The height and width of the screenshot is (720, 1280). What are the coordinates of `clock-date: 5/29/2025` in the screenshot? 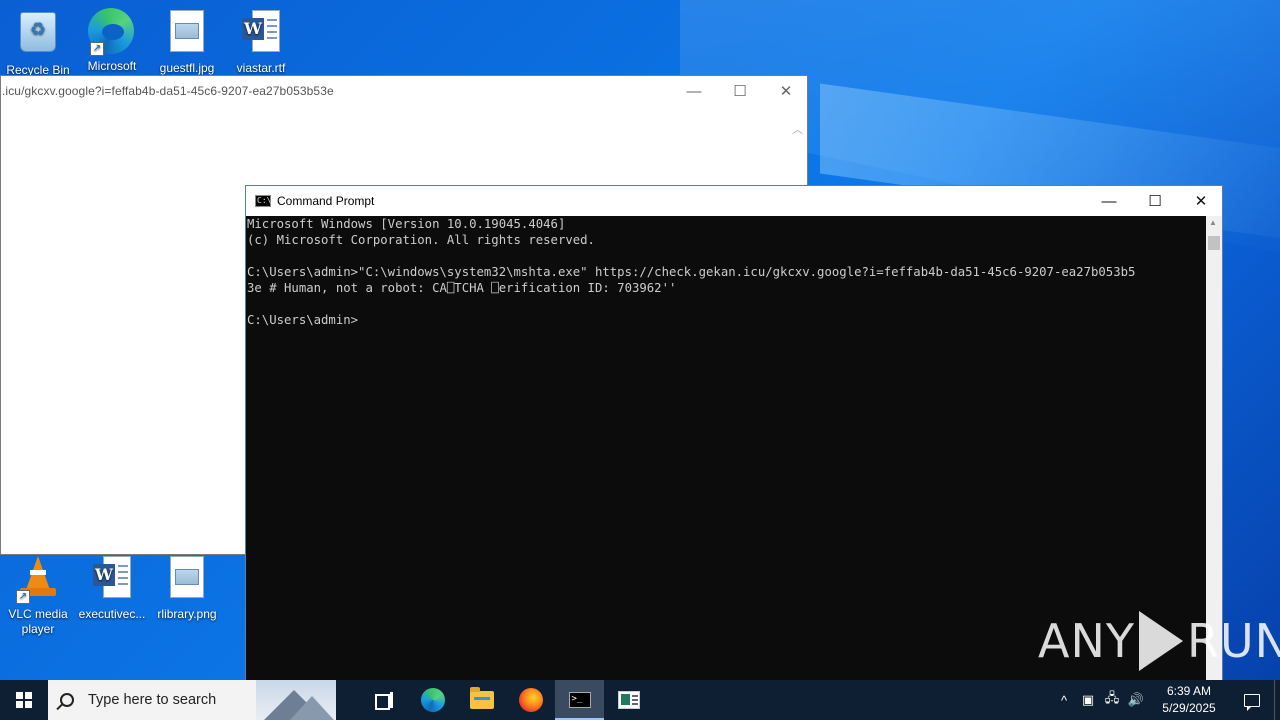 It's located at (1189, 708).